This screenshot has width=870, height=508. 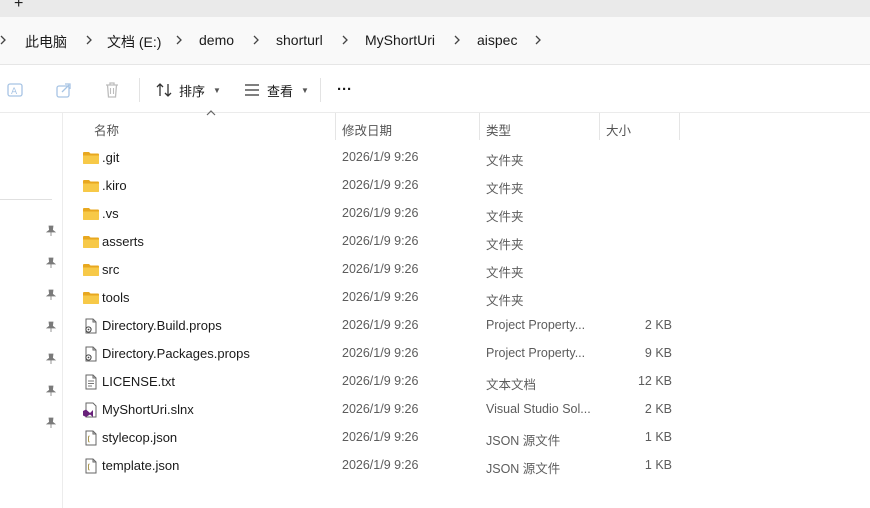 What do you see at coordinates (111, 157) in the screenshot?
I see `file-name: .git` at bounding box center [111, 157].